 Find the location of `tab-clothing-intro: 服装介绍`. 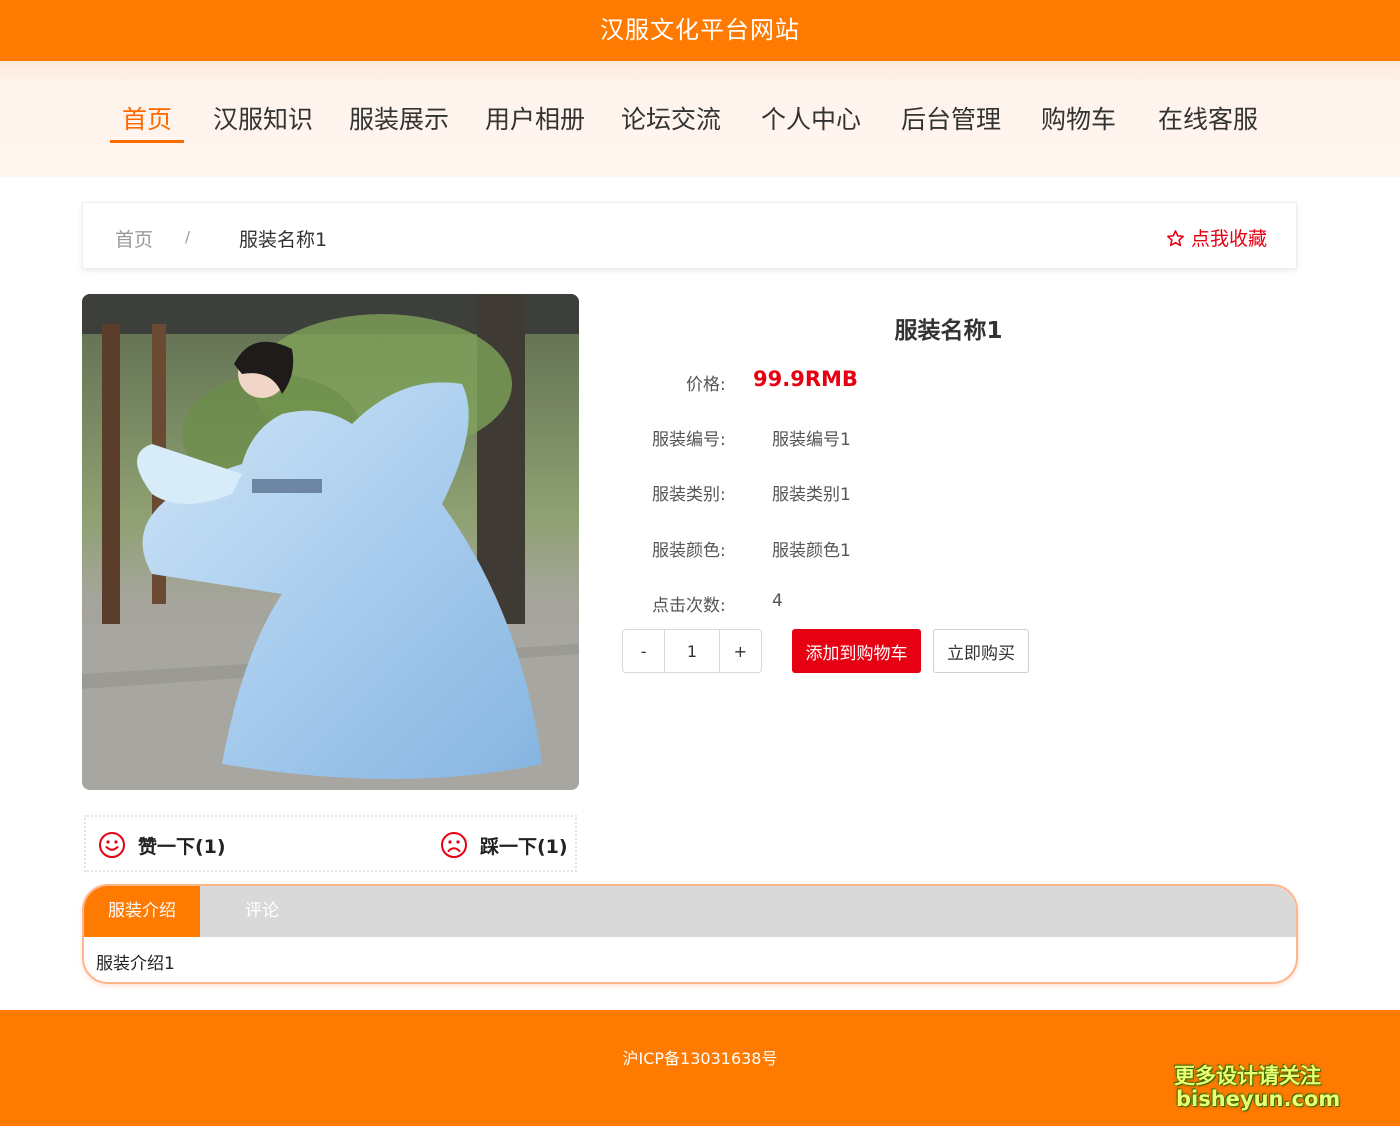

tab-clothing-intro: 服装介绍 is located at coordinates (142, 911).